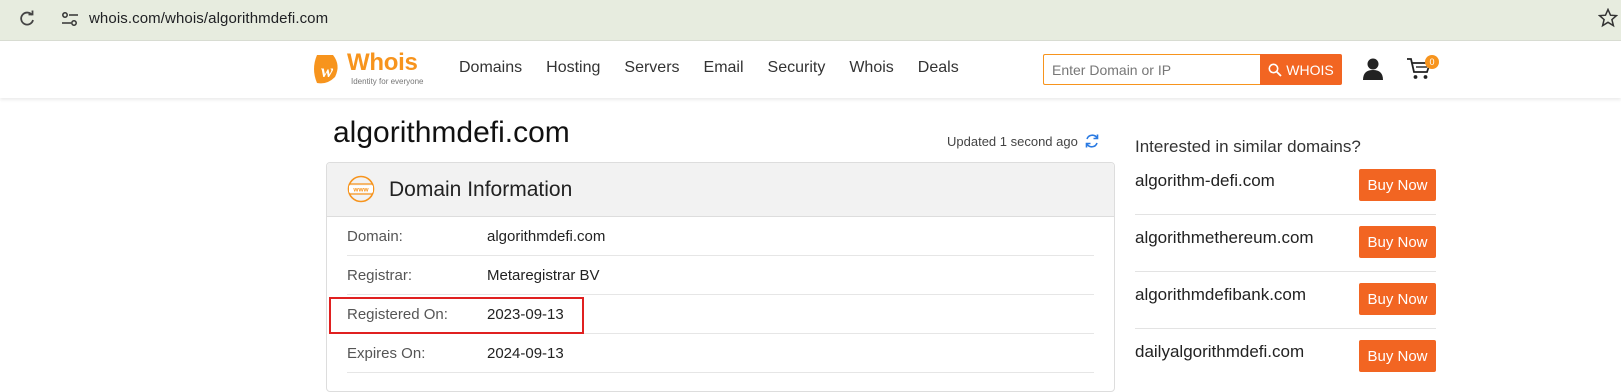 This screenshot has height=392, width=1621. What do you see at coordinates (938, 68) in the screenshot?
I see `nav-deals: Deals` at bounding box center [938, 68].